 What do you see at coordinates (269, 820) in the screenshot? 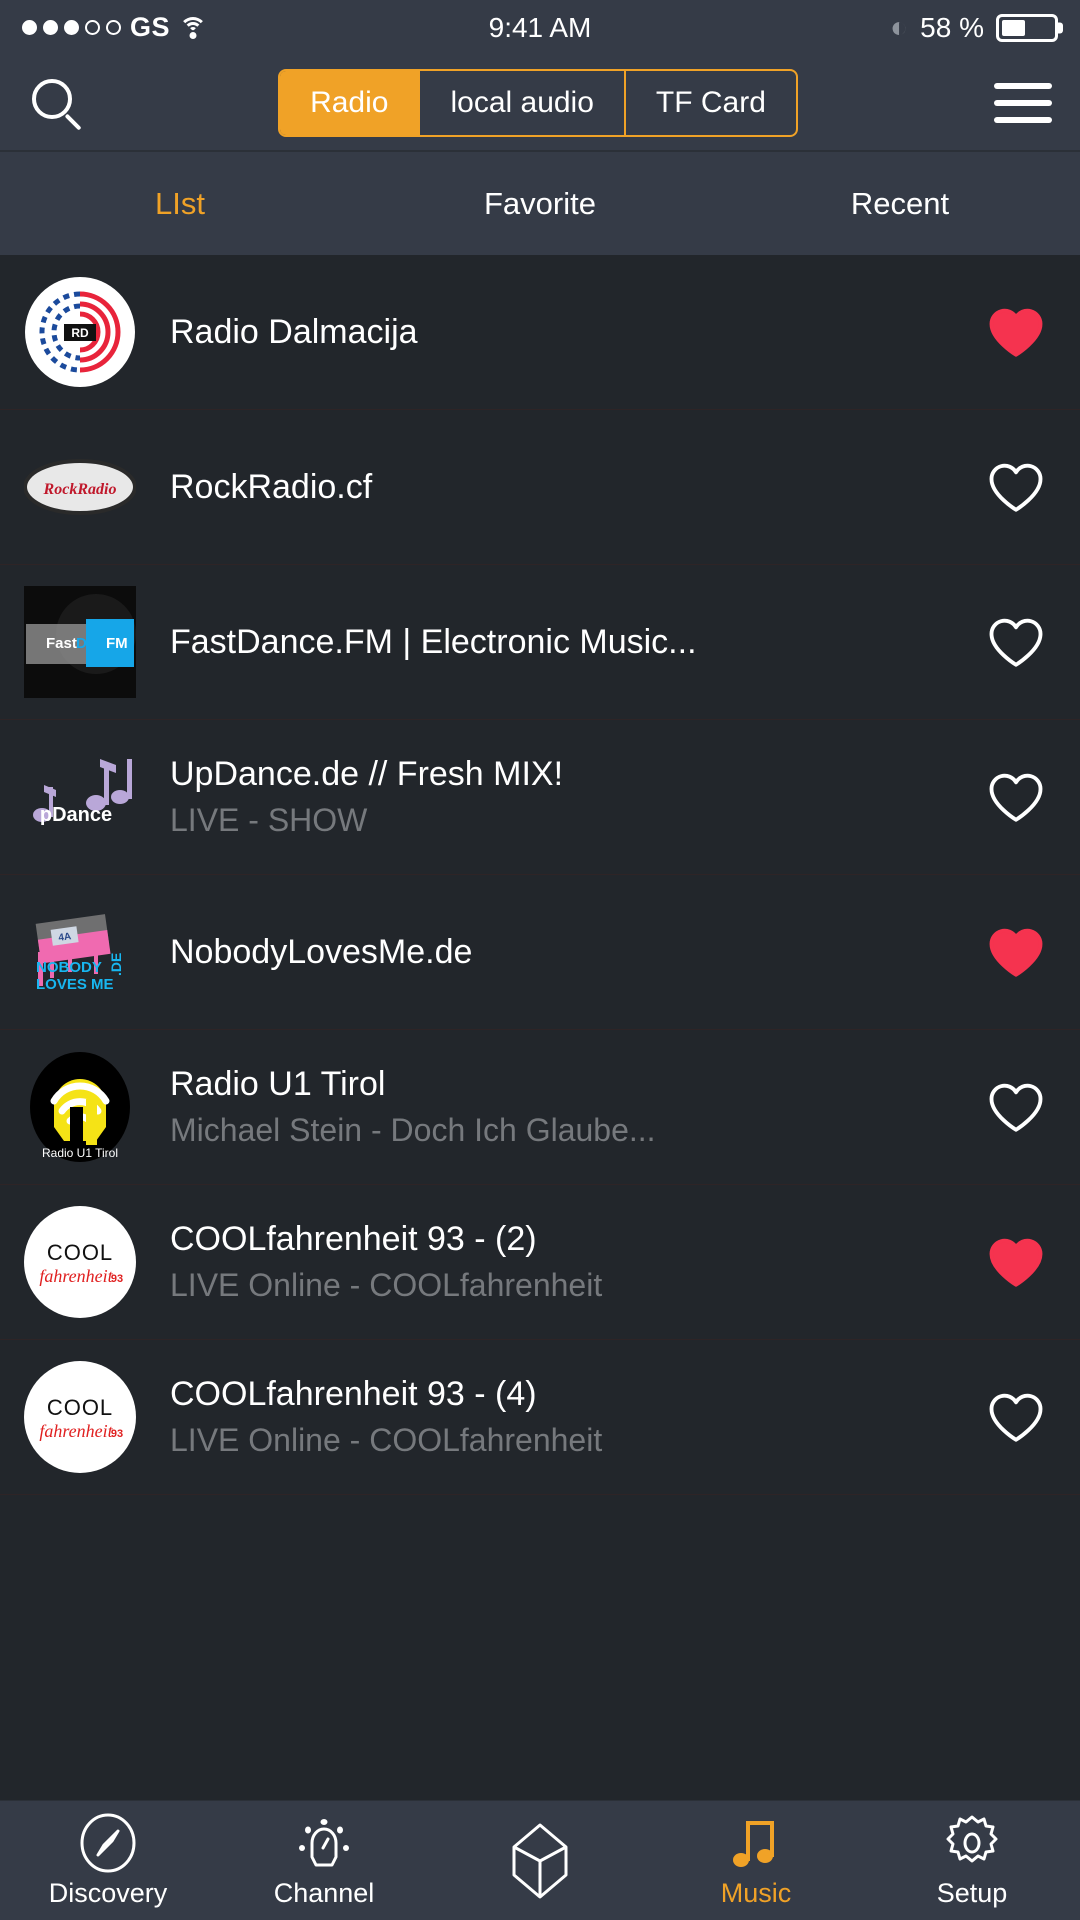
I see `station-subtitle: LIVE - SHOW` at bounding box center [269, 820].